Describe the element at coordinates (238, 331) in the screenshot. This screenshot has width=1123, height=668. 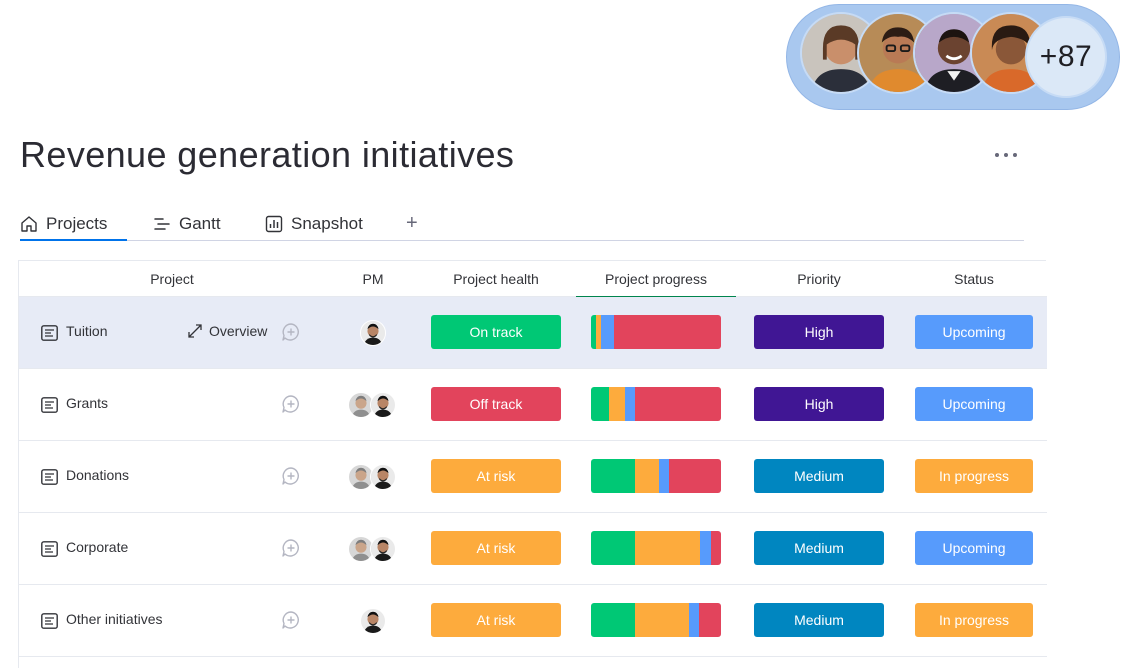
I see `overview-label: Overview` at that location.